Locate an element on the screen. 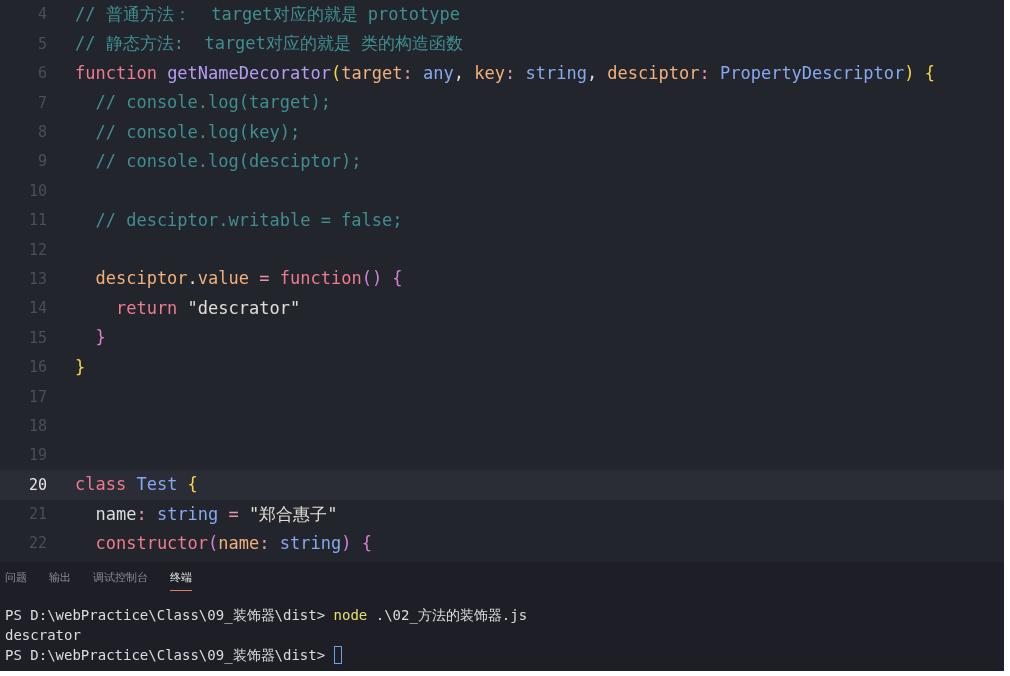 This screenshot has width=1010, height=676. code-line: // 静态方法: target对应的就是 类的构造函数 is located at coordinates (269, 44).